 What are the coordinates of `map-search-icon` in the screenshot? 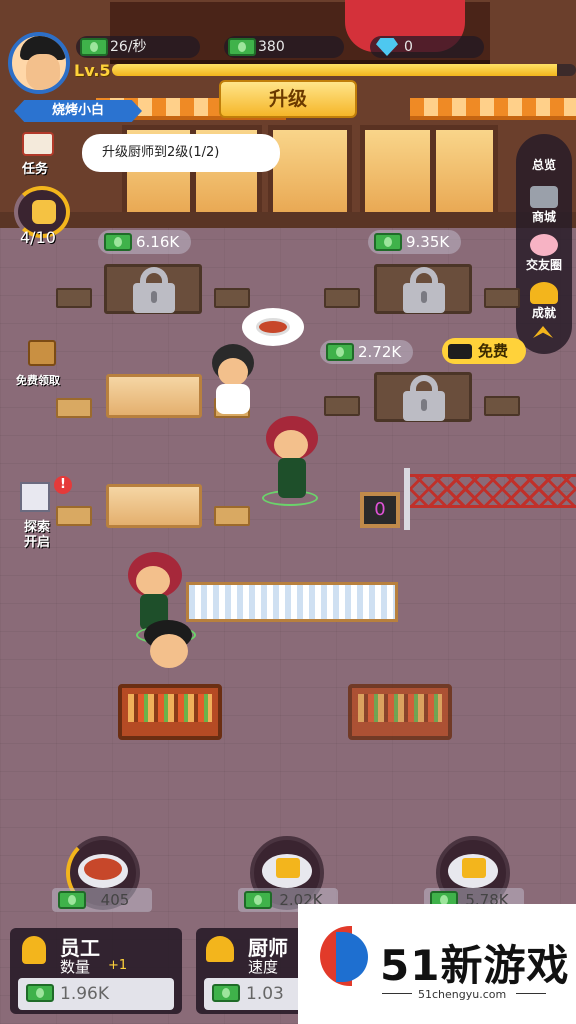 It's located at (35, 497).